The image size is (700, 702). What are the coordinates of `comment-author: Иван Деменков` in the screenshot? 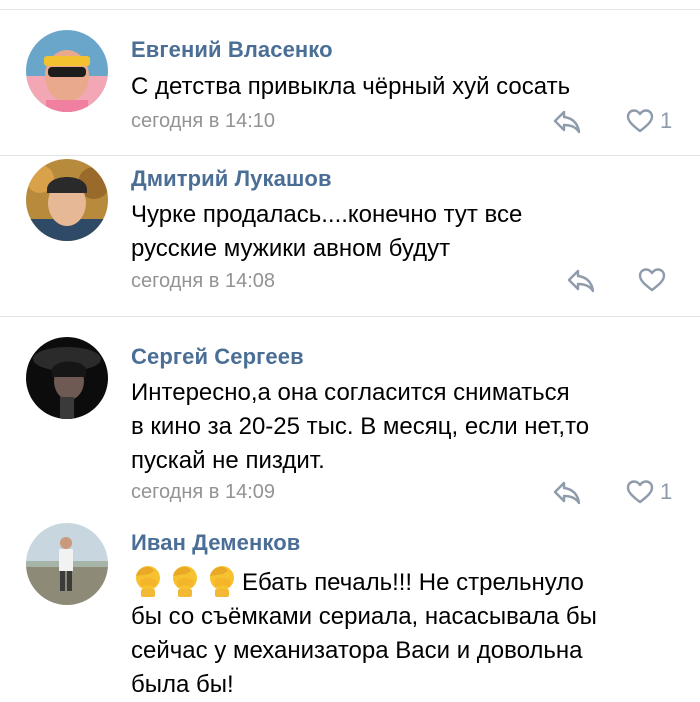 It's located at (215, 543).